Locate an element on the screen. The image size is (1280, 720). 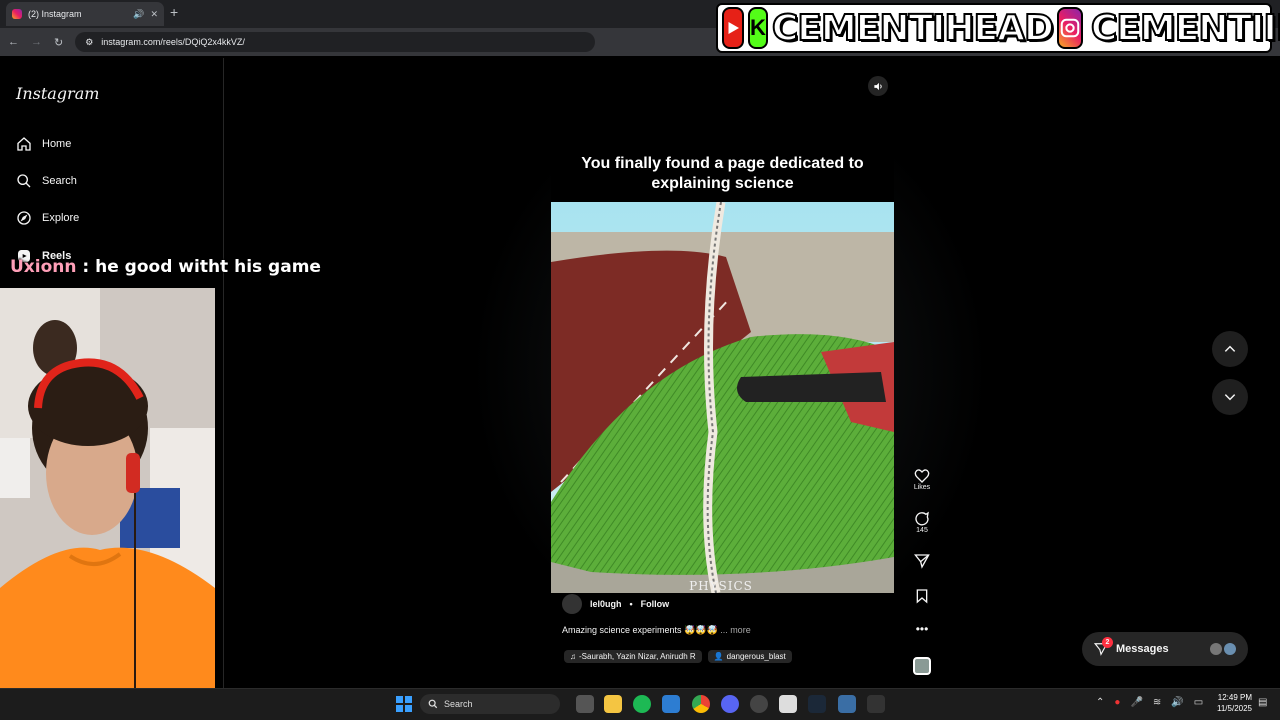
spotify-icon is located at coordinates (642, 704).